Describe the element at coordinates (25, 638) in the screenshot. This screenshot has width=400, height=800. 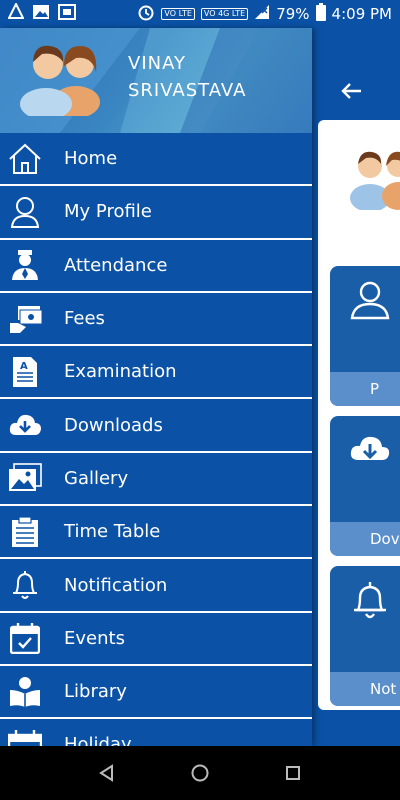
I see `calendar-icon` at that location.